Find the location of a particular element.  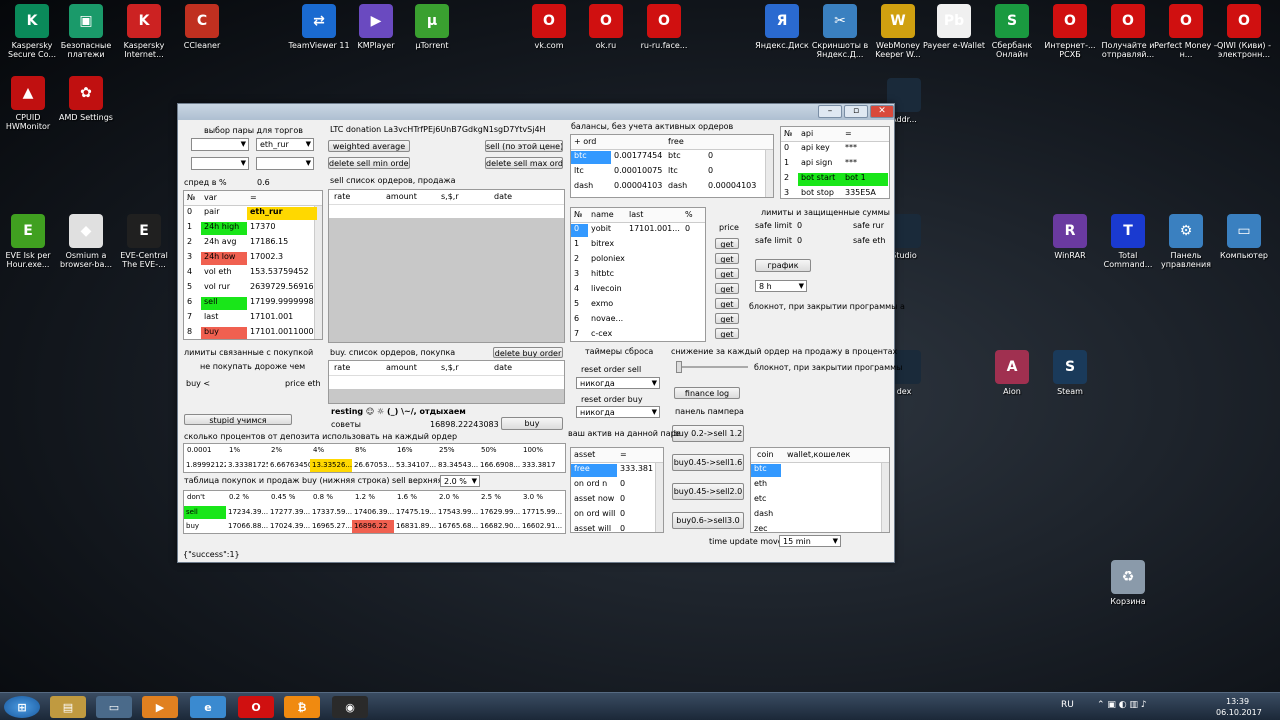

sell-this-price-button: sell (по этой цене) is located at coordinates (524, 146).